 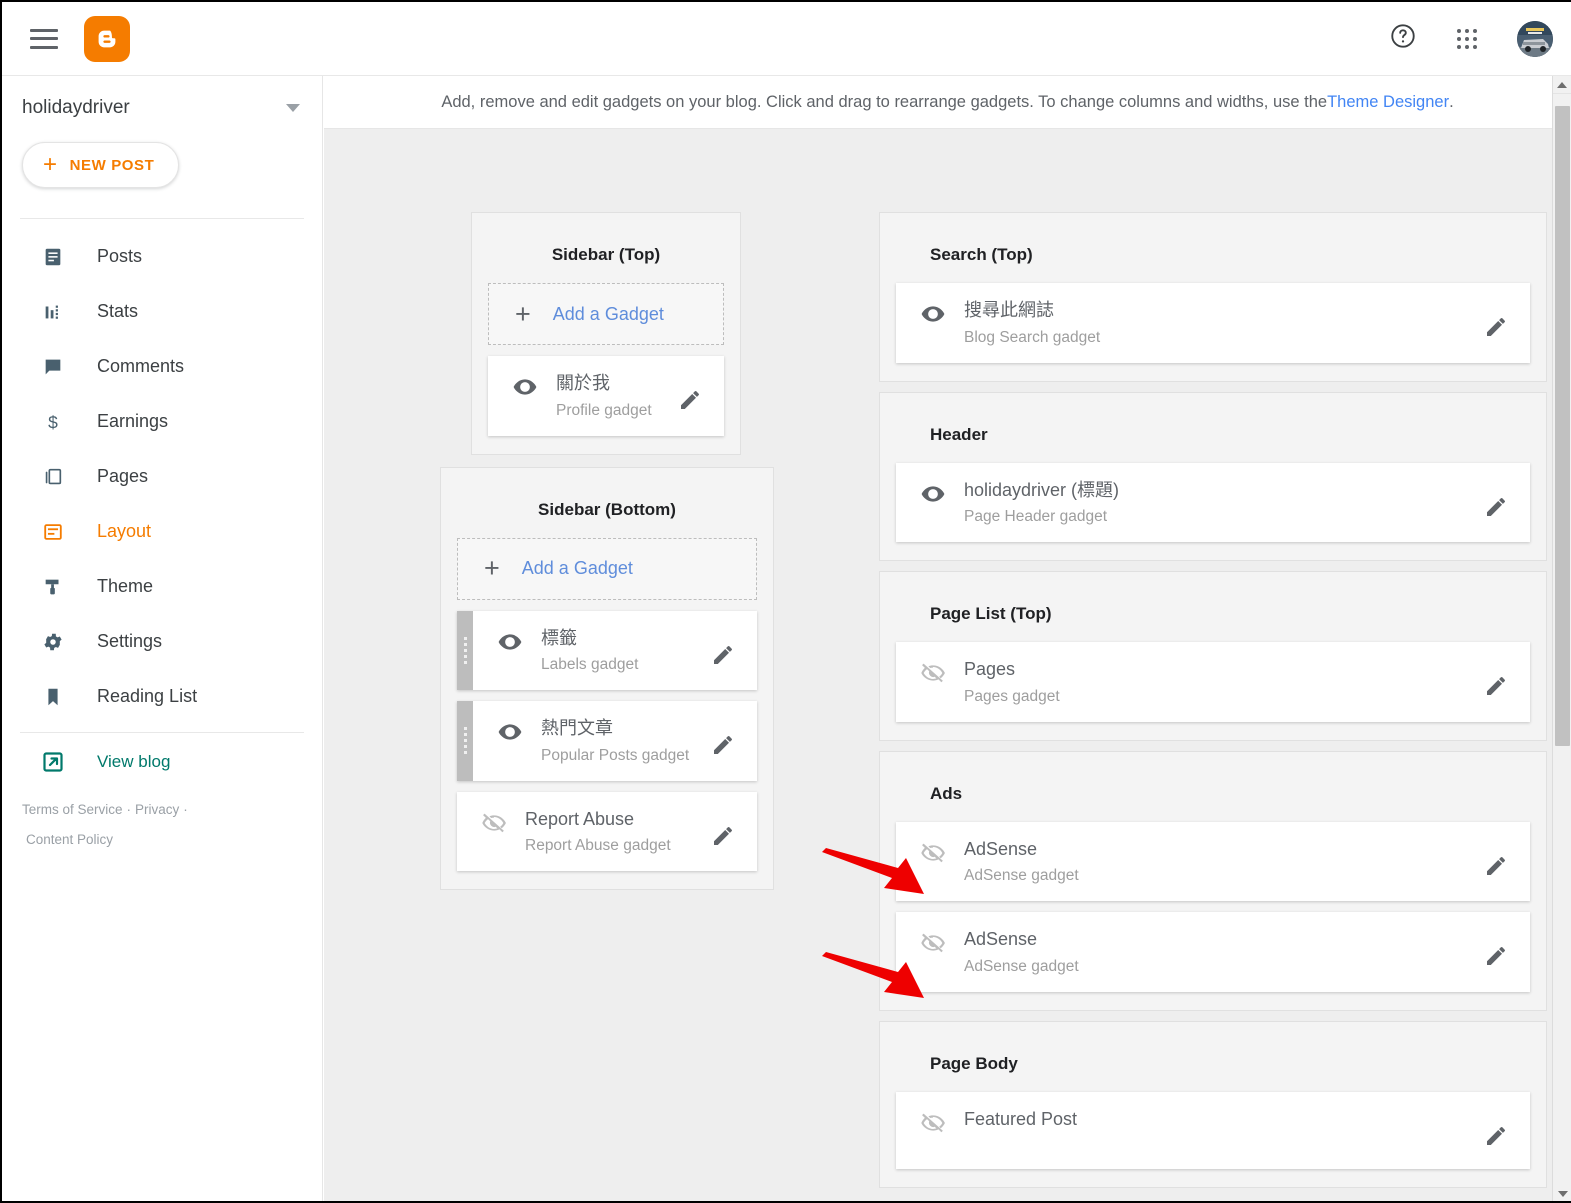 I want to click on gadget-card: Featured Post, so click(x=1213, y=1130).